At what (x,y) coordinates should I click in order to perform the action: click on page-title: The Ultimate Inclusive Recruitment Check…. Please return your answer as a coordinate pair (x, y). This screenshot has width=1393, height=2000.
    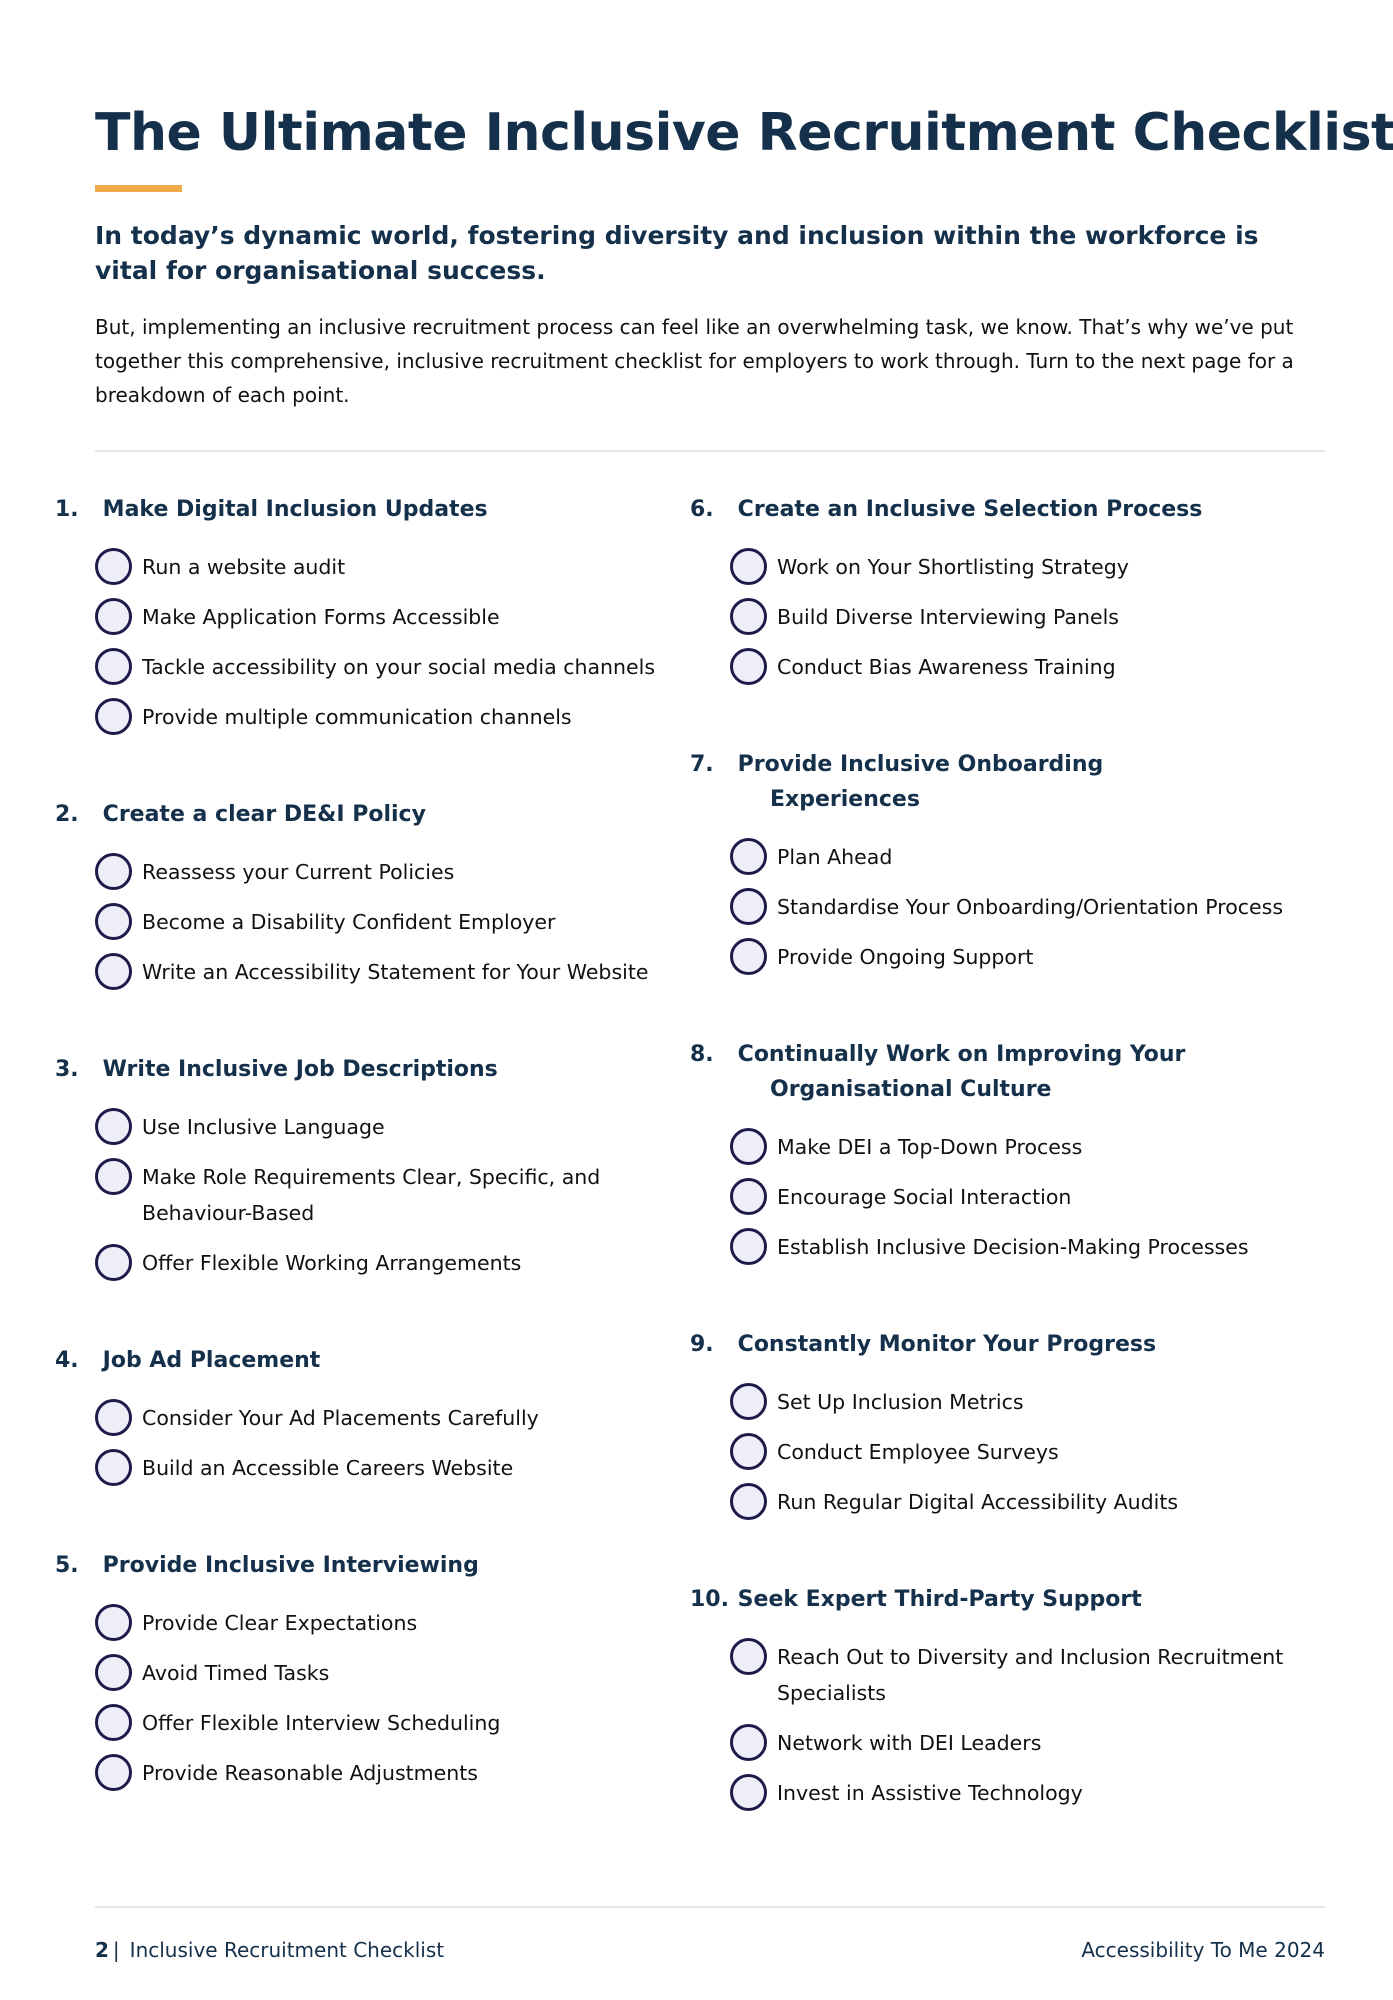
    Looking at the image, I should click on (744, 133).